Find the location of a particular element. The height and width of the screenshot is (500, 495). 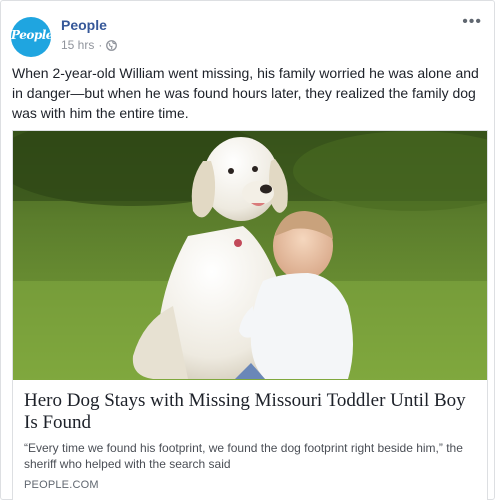

post-timestamp: 15 hrs is located at coordinates (77, 45).